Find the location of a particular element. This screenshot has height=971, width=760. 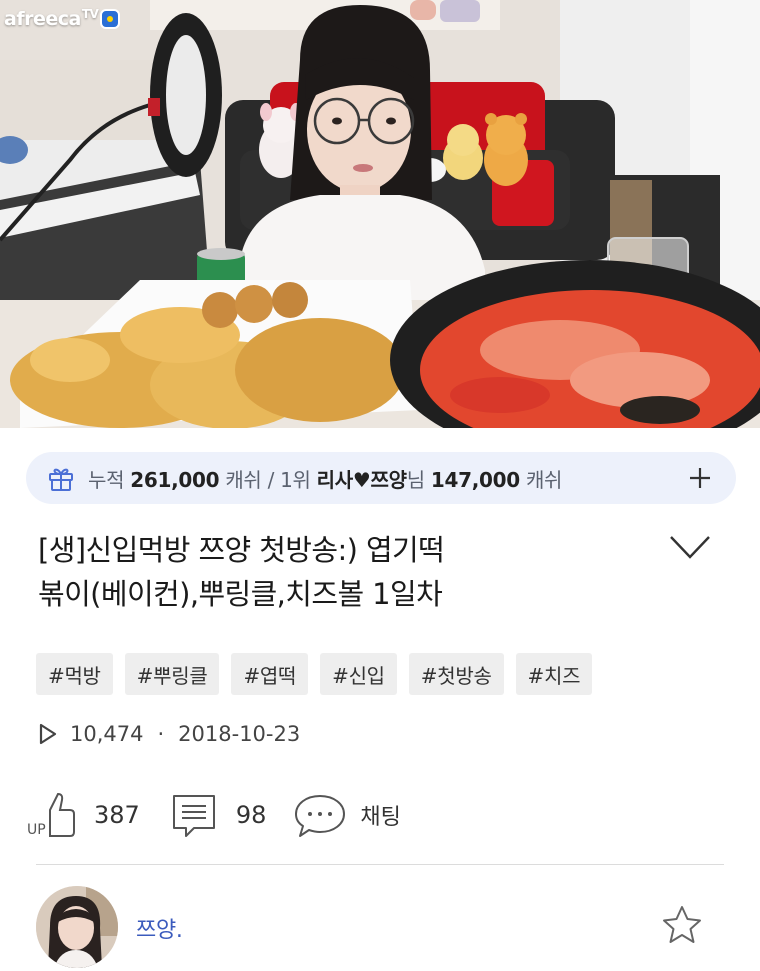

hashtag-chip: #신입 is located at coordinates (358, 674).